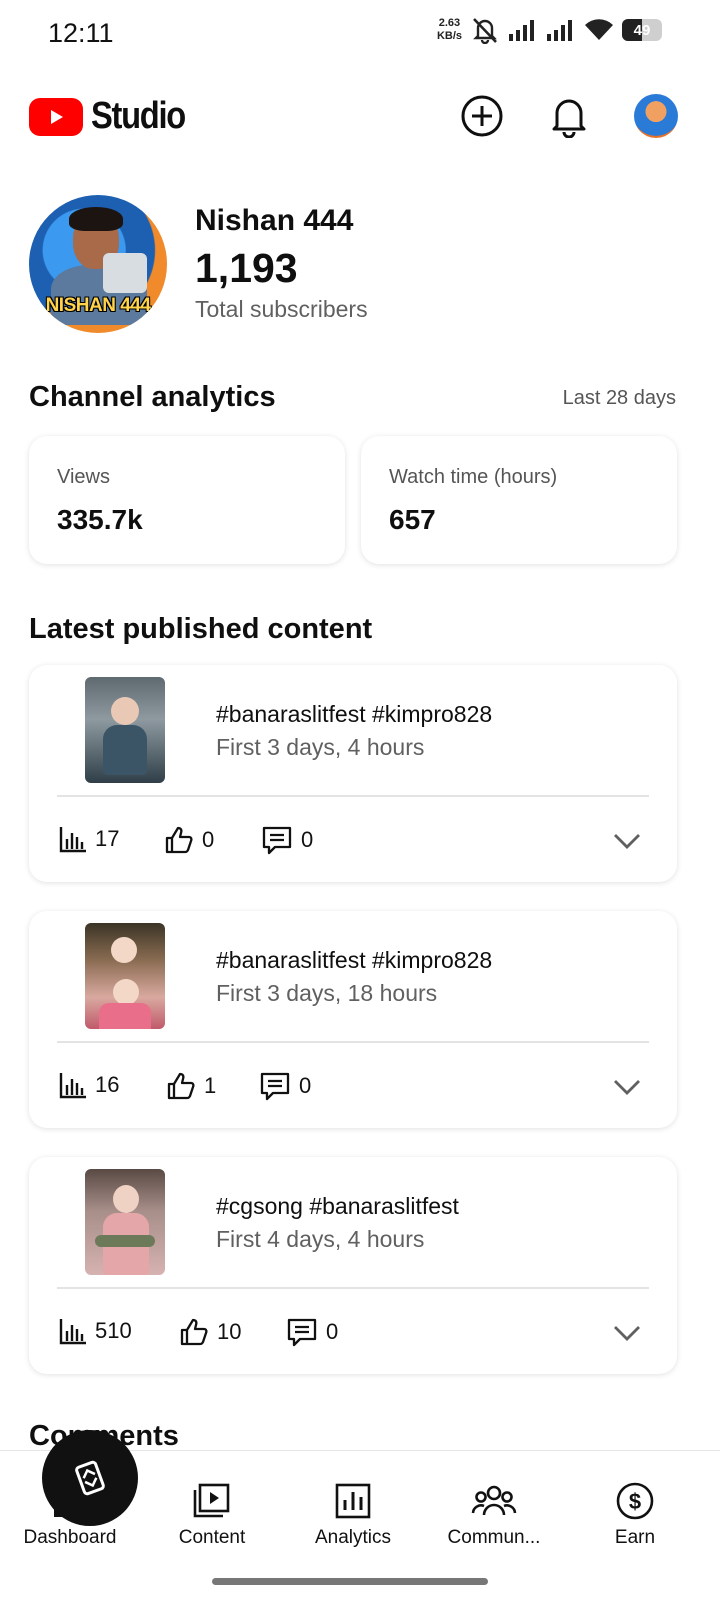  Describe the element at coordinates (619, 398) in the screenshot. I see `analytics-range: Last 28 days` at that location.